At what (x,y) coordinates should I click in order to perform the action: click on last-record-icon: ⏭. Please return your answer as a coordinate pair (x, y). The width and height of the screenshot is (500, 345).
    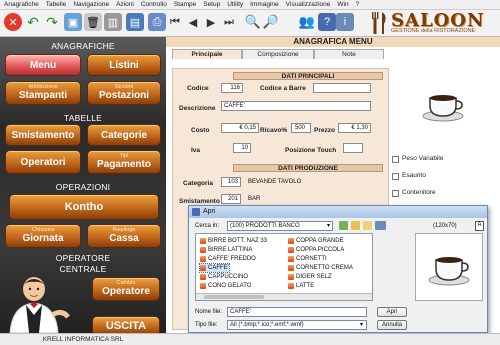
    Looking at the image, I should click on (229, 22).